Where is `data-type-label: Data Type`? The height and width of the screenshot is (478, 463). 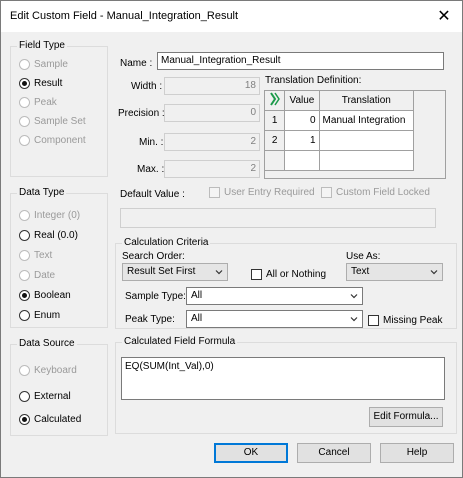
data-type-label: Data Type is located at coordinates (42, 193).